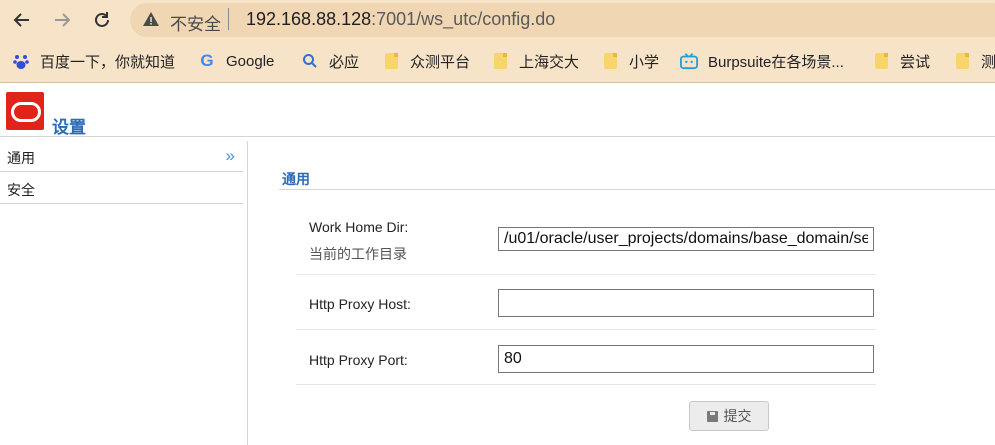  What do you see at coordinates (309, 19) in the screenshot?
I see `url-host: 192.168.88.128` at bounding box center [309, 19].